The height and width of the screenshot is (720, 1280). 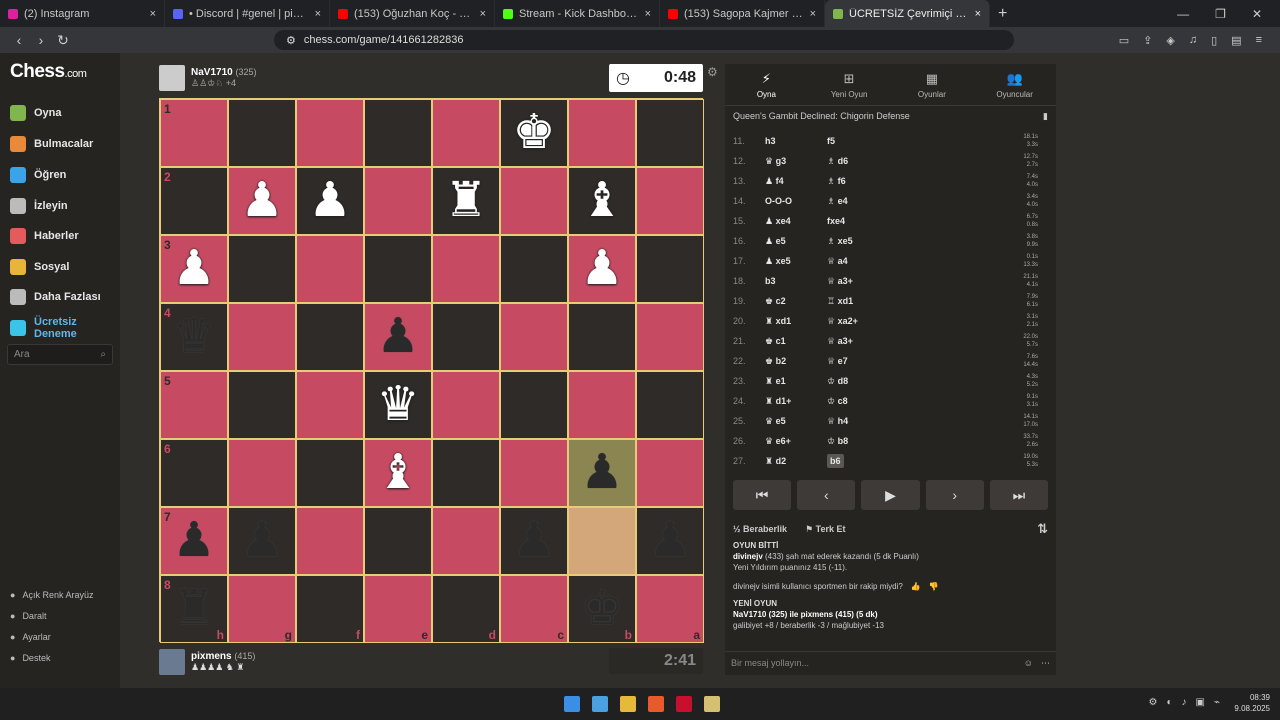 What do you see at coordinates (881, 441) in the screenshot?
I see `move-black: ♔ b8` at bounding box center [881, 441].